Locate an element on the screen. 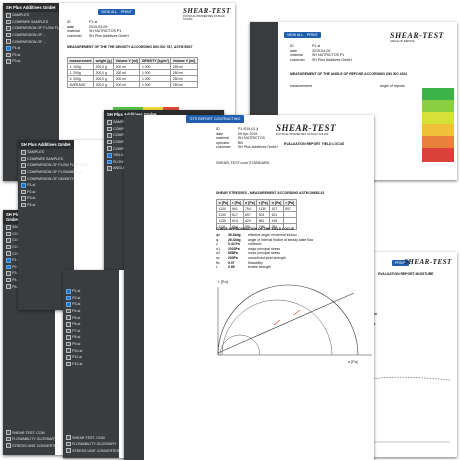  color-scale is located at coordinates (438, 125).